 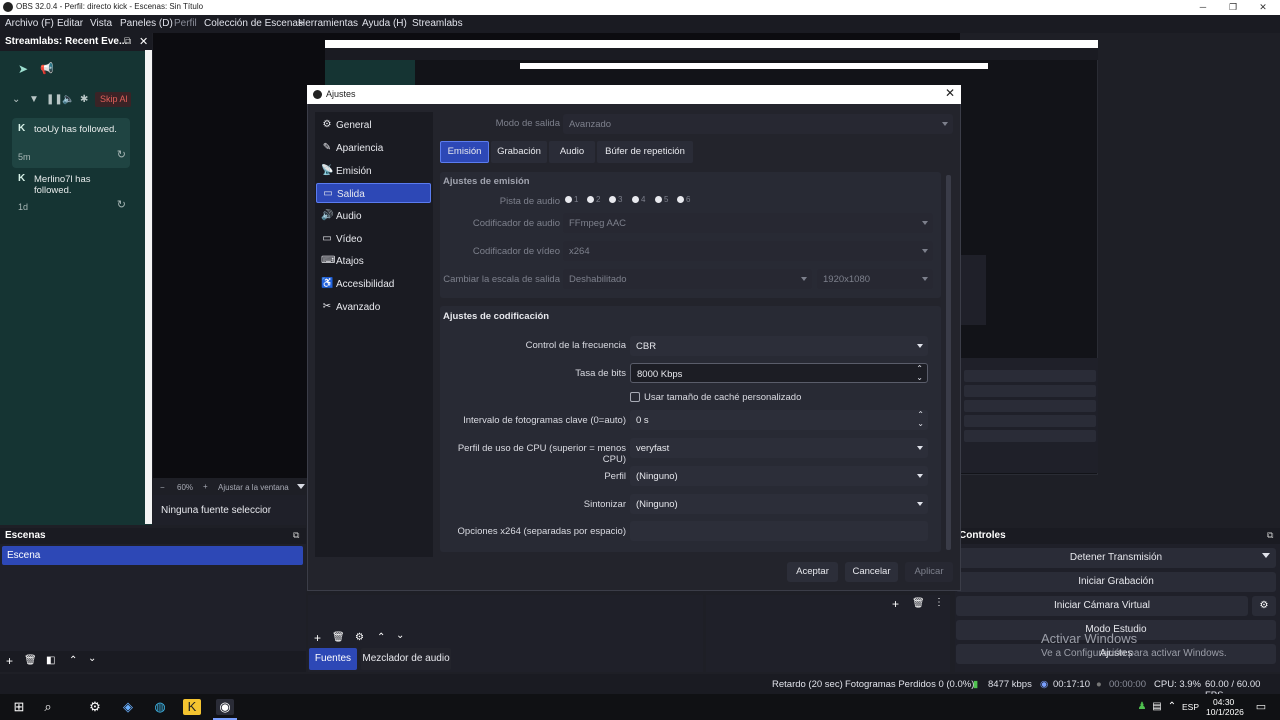 What do you see at coordinates (101, 23) in the screenshot?
I see `menu-vista: Vista` at bounding box center [101, 23].